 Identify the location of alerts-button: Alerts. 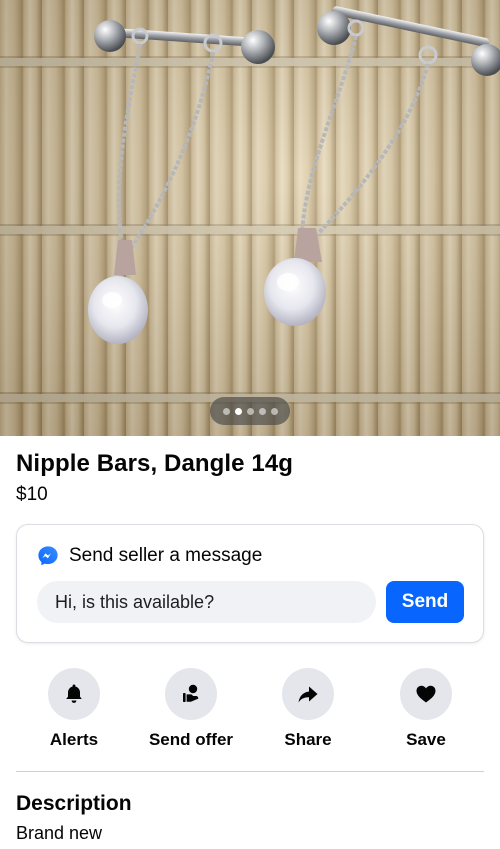
(74, 709).